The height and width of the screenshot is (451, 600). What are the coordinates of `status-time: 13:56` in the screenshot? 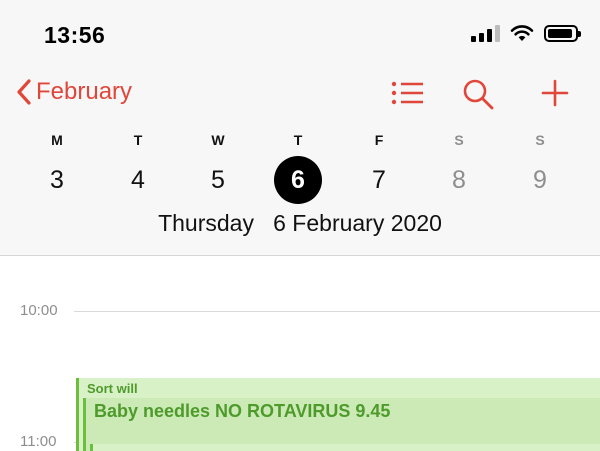 It's located at (75, 35).